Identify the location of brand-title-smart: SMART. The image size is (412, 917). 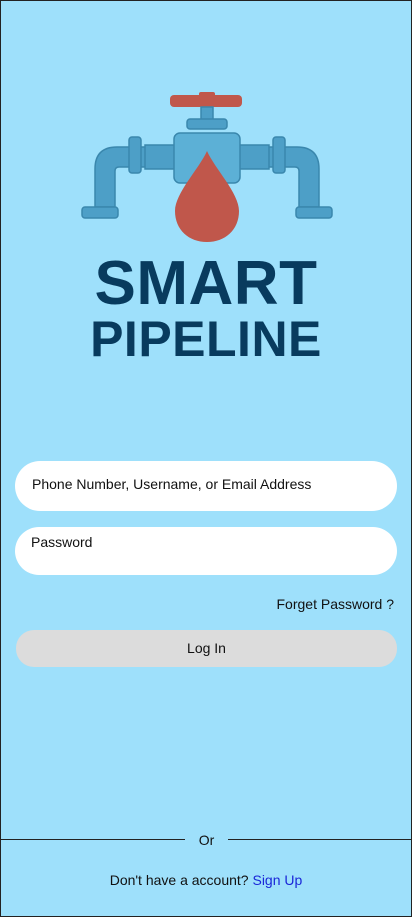
(206, 283).